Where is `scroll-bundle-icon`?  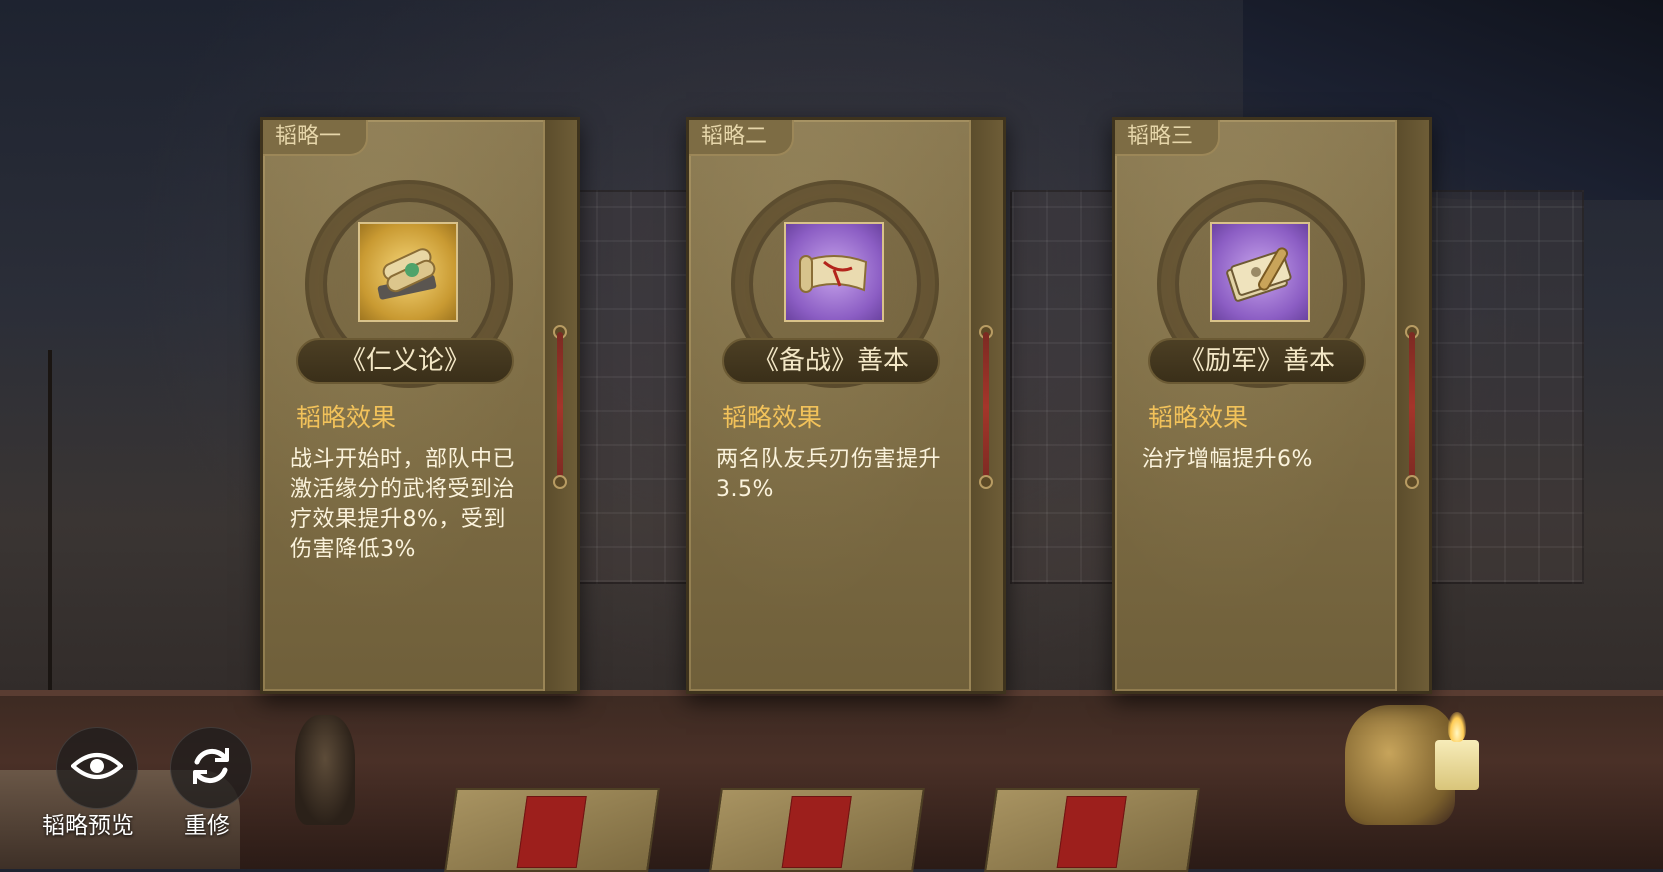
scroll-bundle-icon is located at coordinates (408, 272).